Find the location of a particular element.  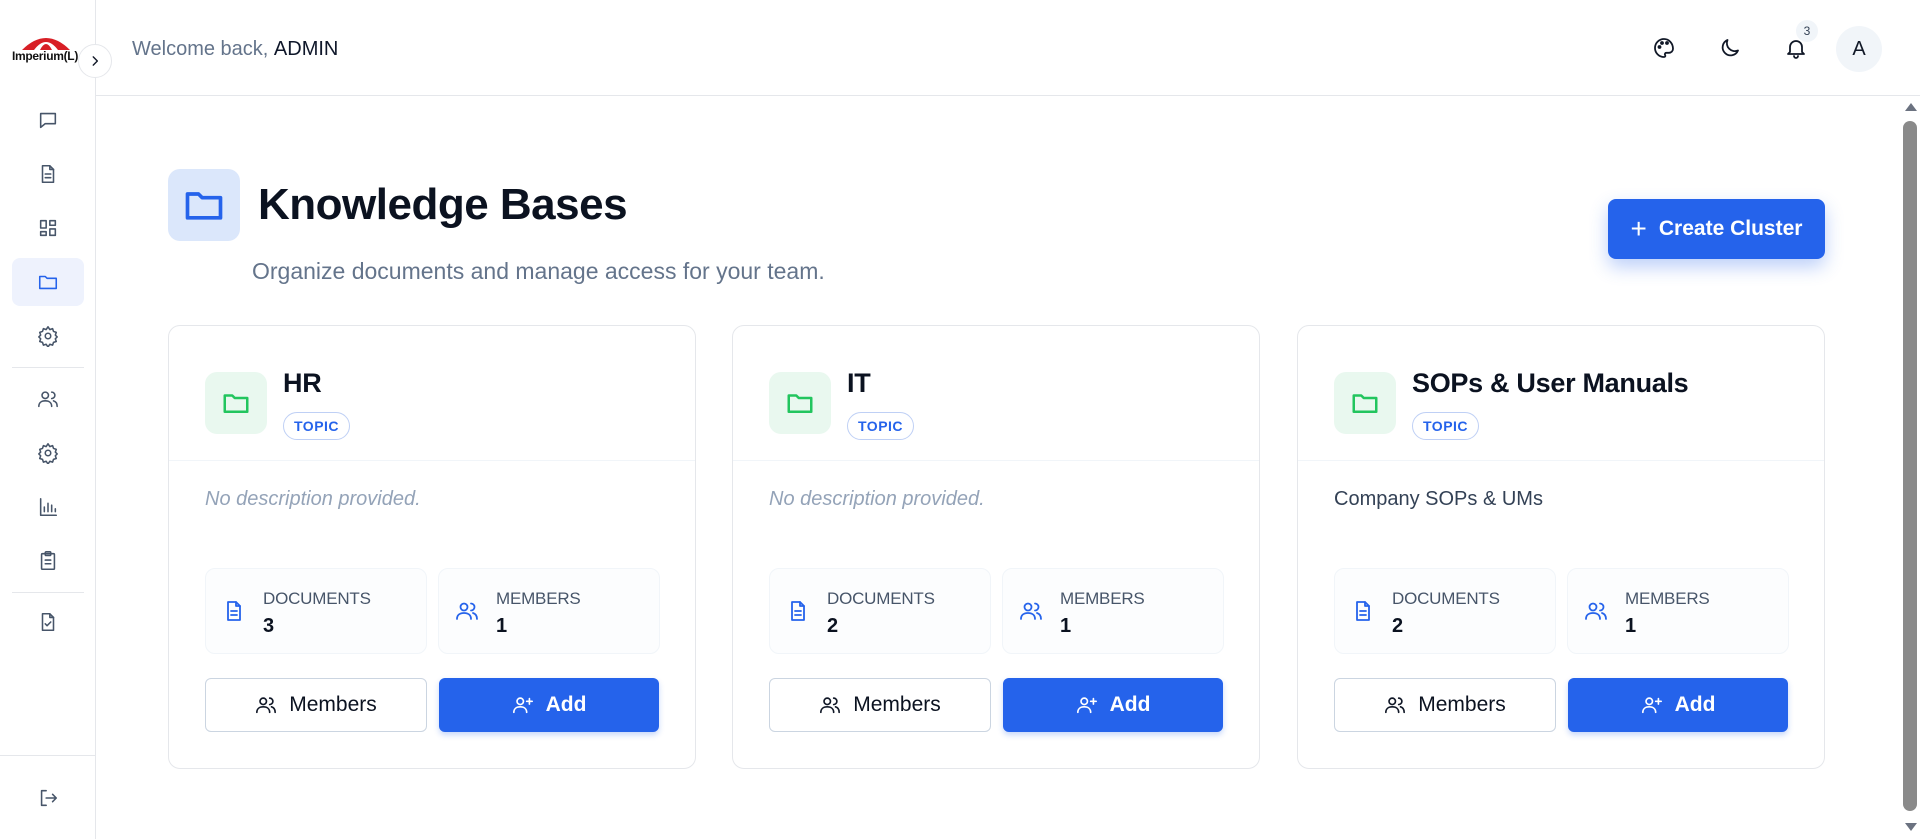

sidebar-item-users is located at coordinates (48, 399).